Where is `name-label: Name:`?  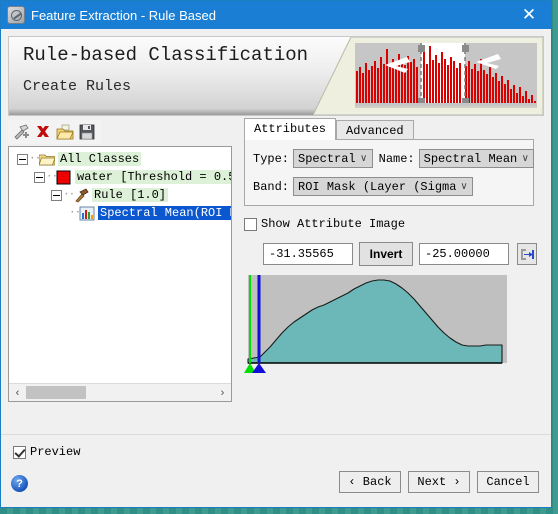 name-label: Name: is located at coordinates (396, 158).